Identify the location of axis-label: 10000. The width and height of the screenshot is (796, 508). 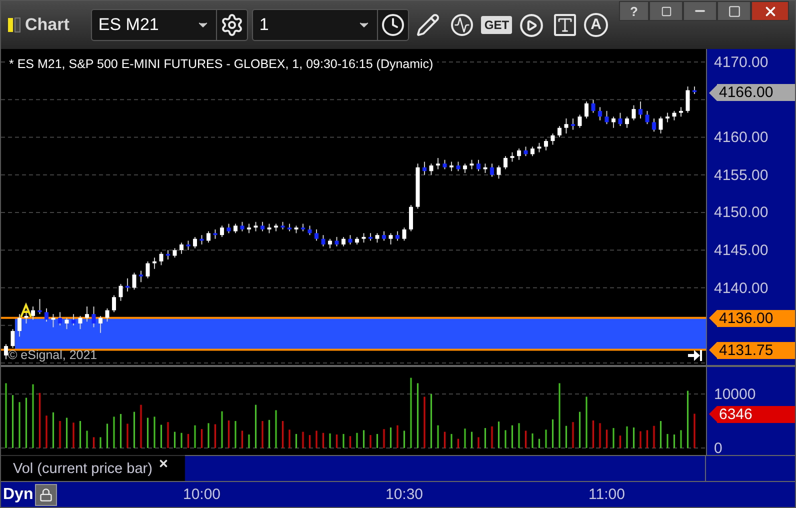
(735, 394).